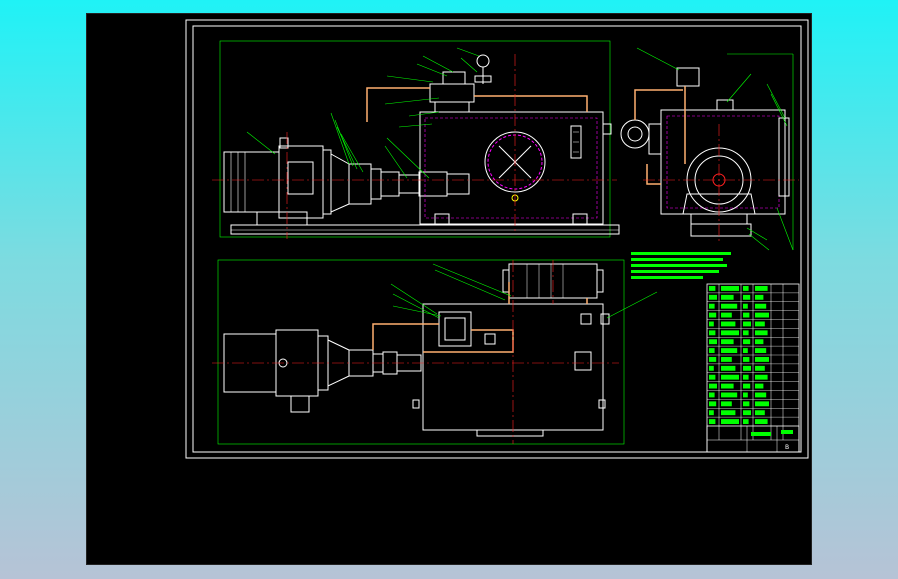  Describe the element at coordinates (515, 168) in the screenshot. I see `tank-front` at that location.